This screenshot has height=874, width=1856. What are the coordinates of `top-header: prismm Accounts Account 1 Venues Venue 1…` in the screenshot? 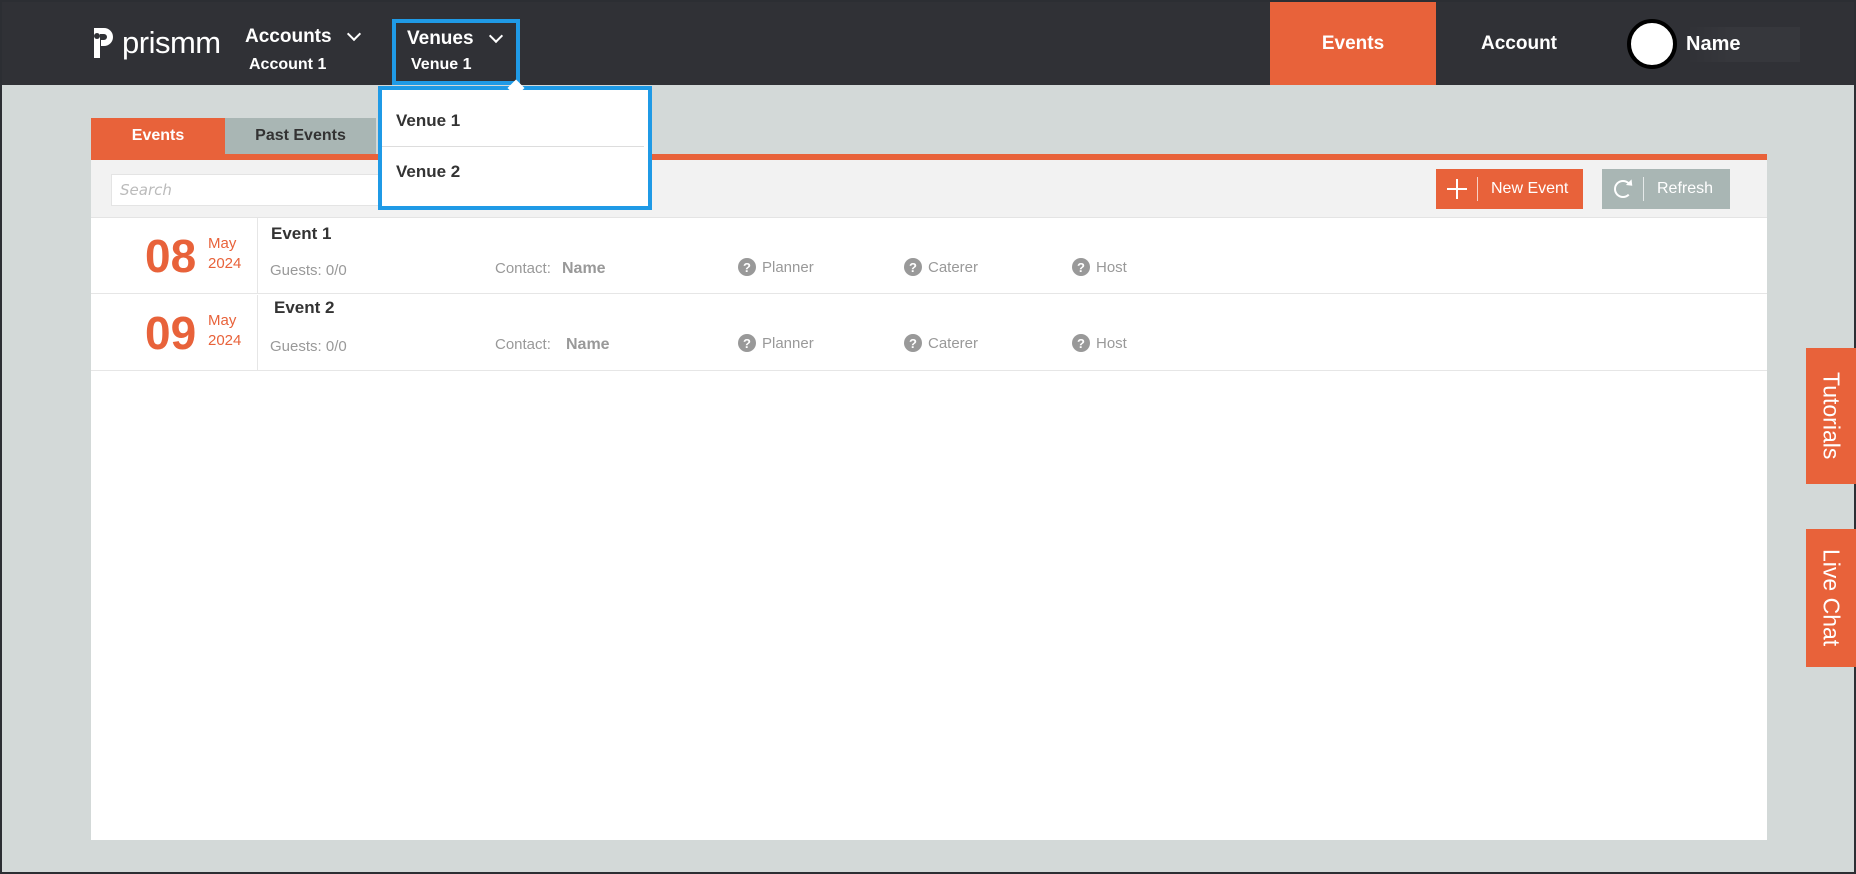 It's located at (928, 43).